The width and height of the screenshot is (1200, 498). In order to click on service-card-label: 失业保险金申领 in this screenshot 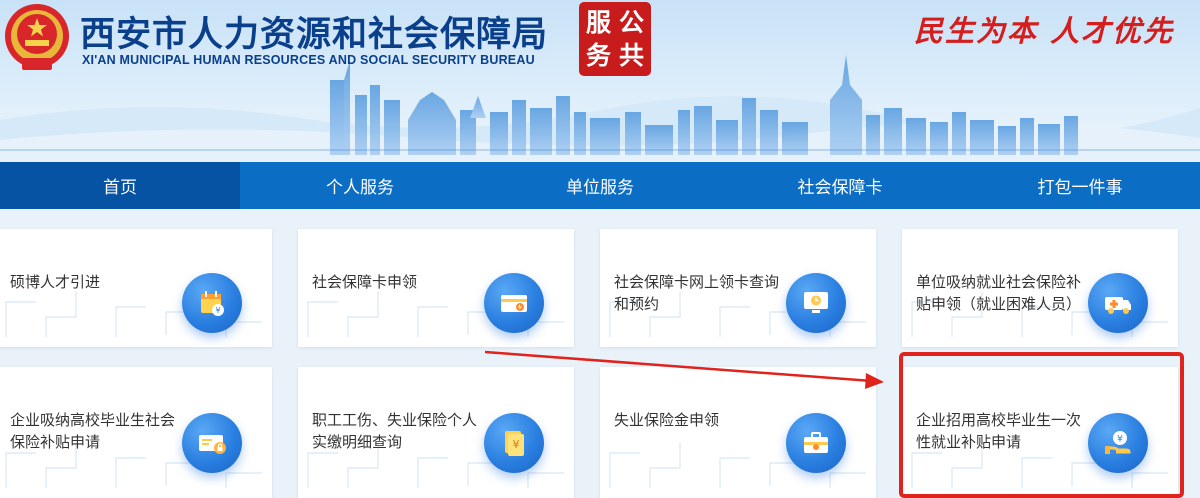, I will do `click(667, 420)`.